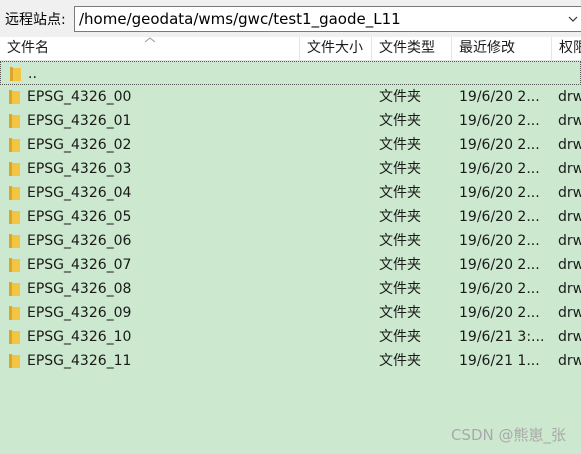 The width and height of the screenshot is (581, 454). Describe the element at coordinates (290, 169) in the screenshot. I see `list-item: EPSG_4326_03 文件夹 19/6/20 2... drw` at that location.